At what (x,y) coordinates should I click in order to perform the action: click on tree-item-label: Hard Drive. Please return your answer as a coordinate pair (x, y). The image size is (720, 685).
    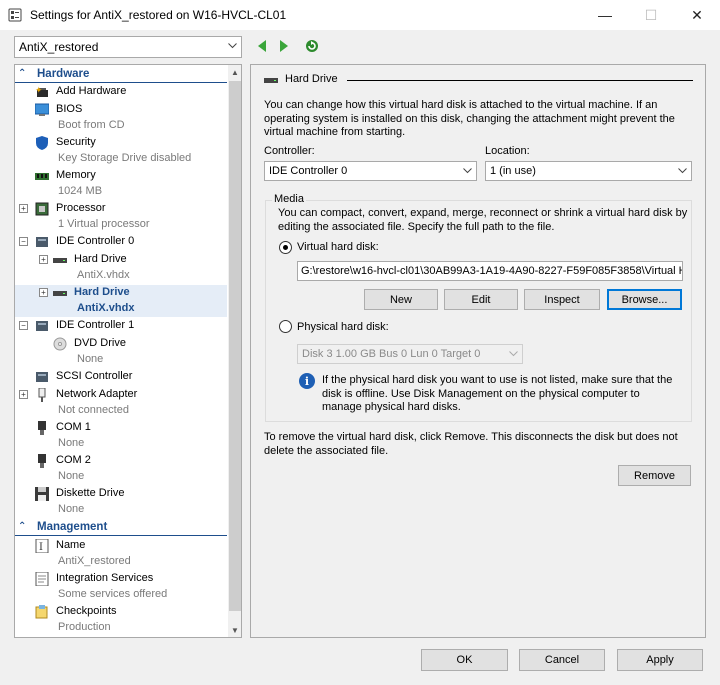
    Looking at the image, I should click on (102, 292).